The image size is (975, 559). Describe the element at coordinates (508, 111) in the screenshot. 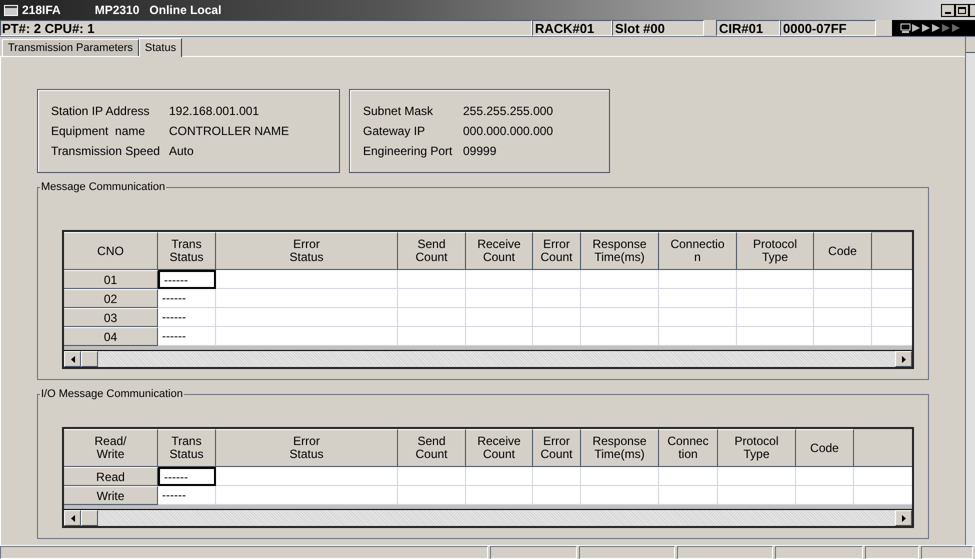

I see `field-value: 255.255.255.000` at that location.